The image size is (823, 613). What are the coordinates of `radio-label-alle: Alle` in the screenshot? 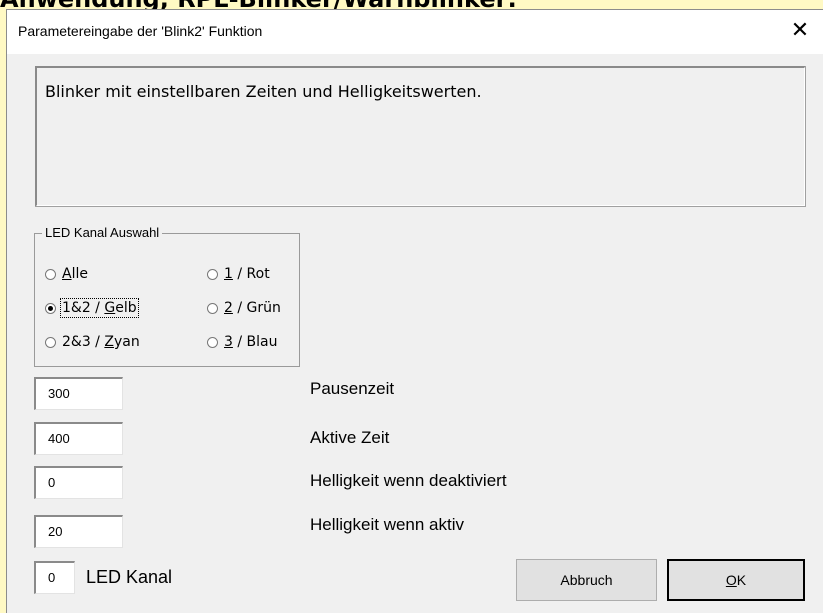 It's located at (75, 274).